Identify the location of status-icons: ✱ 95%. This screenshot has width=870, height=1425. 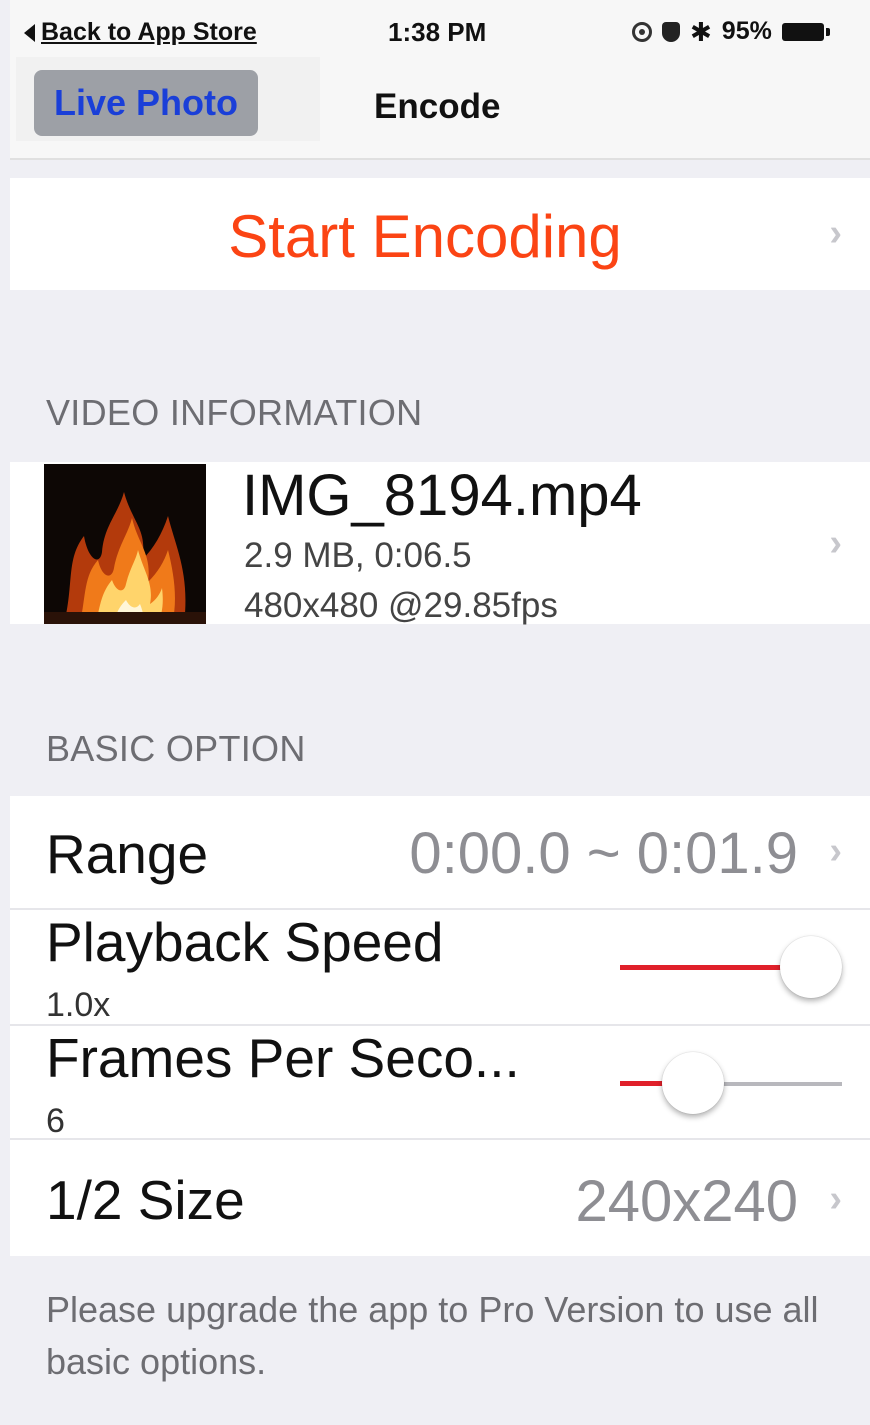
(731, 31).